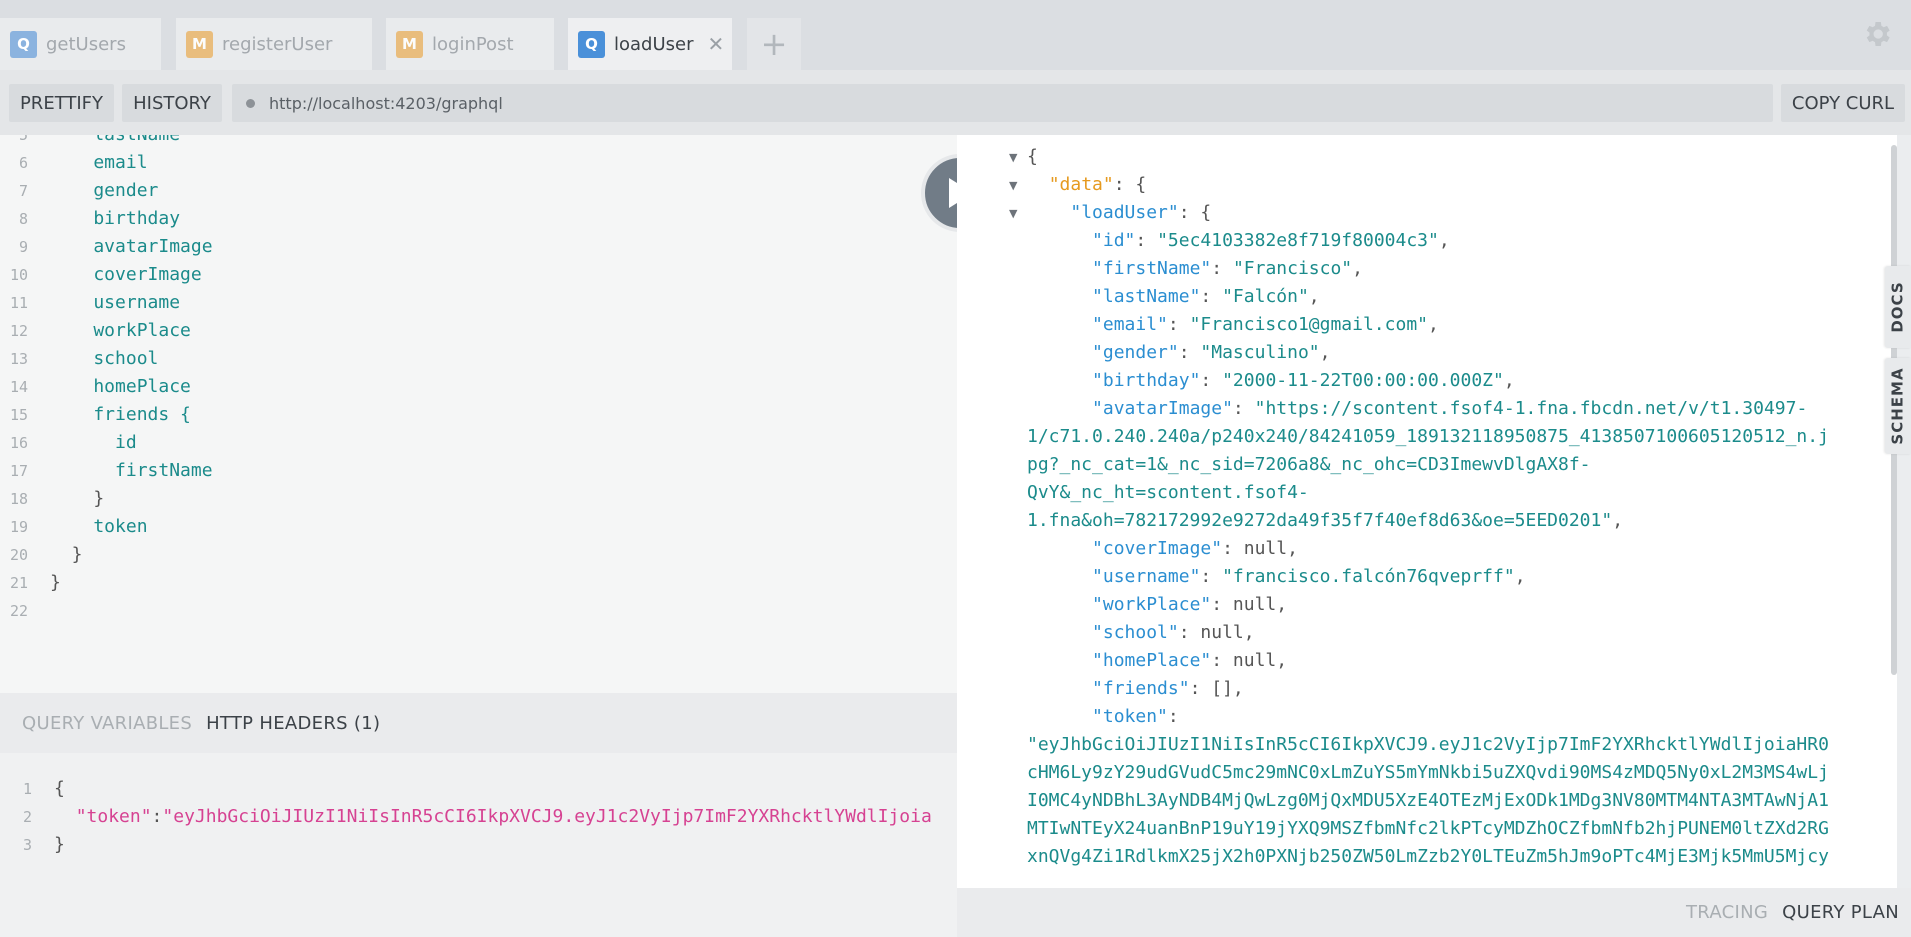 The image size is (1911, 937). What do you see at coordinates (774, 44) in the screenshot?
I see `add-tab-button: +` at bounding box center [774, 44].